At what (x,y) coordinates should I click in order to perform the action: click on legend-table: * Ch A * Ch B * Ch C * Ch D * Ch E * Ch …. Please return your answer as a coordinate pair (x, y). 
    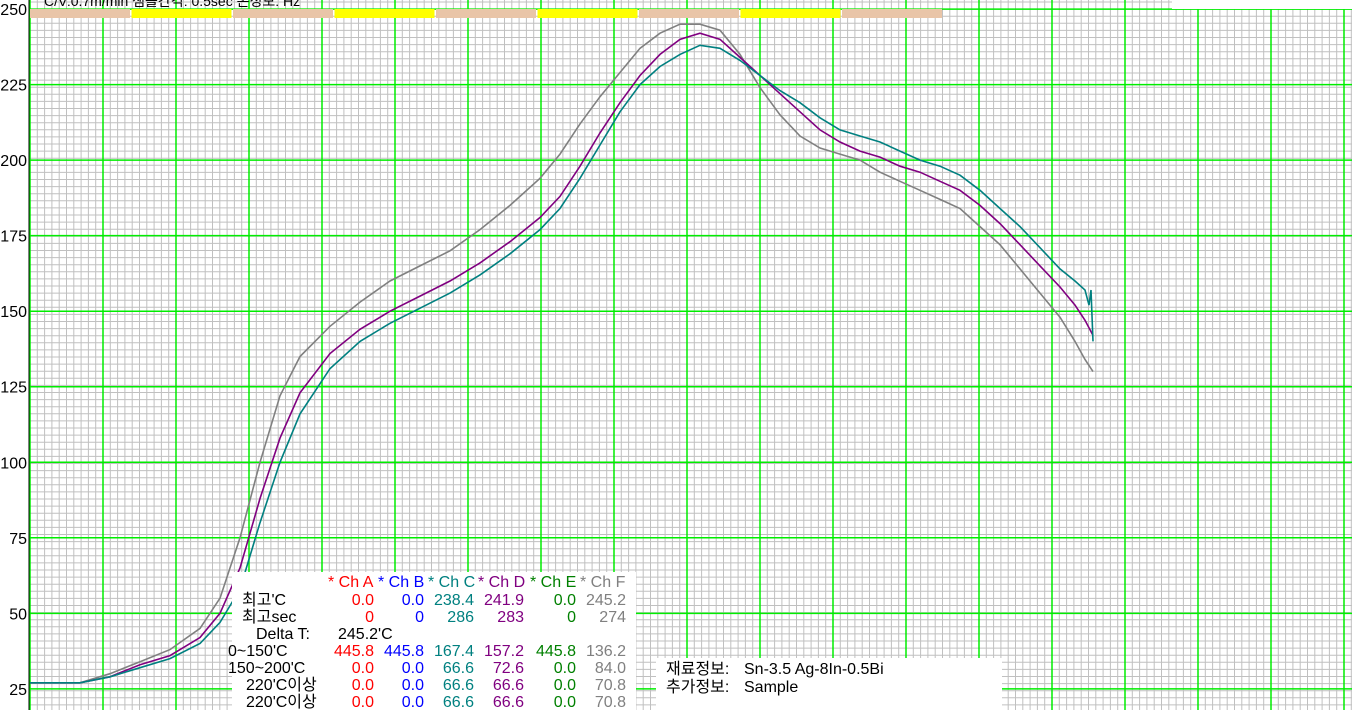
    Looking at the image, I should click on (432, 642).